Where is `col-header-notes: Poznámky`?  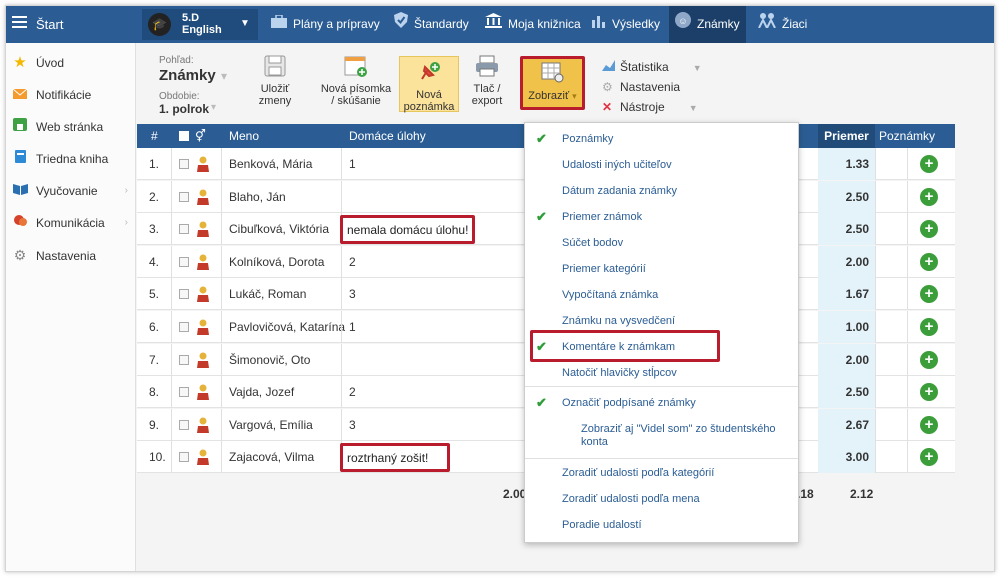 col-header-notes: Poznámky is located at coordinates (907, 136).